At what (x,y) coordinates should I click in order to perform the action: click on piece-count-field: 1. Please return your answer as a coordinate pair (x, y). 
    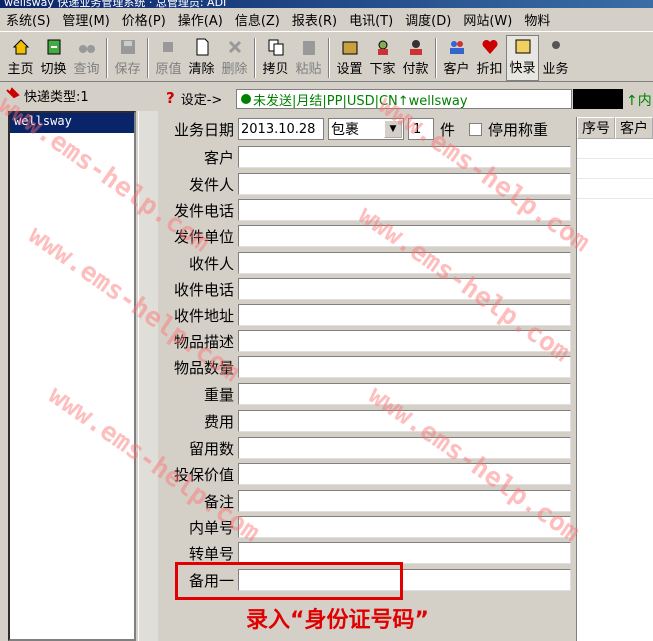
    Looking at the image, I should click on (421, 129).